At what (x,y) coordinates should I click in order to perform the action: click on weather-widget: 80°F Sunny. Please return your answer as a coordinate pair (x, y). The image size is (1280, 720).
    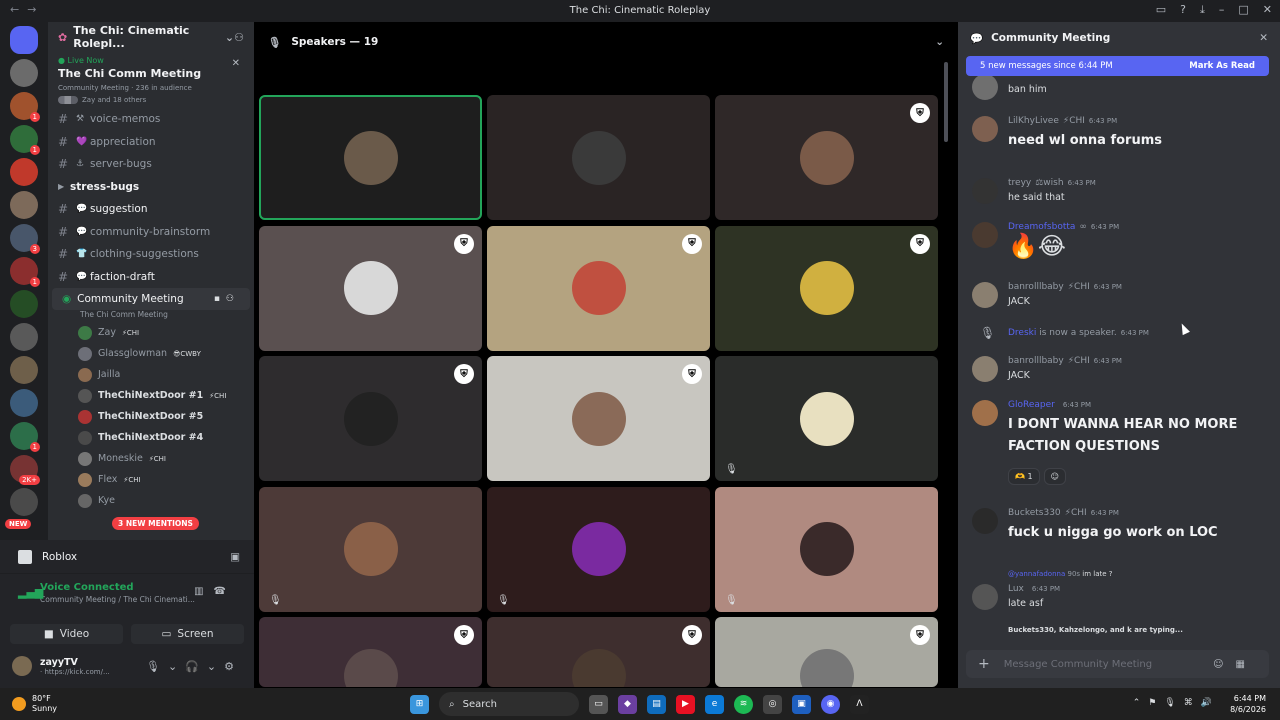
    Looking at the image, I should click on (34, 704).